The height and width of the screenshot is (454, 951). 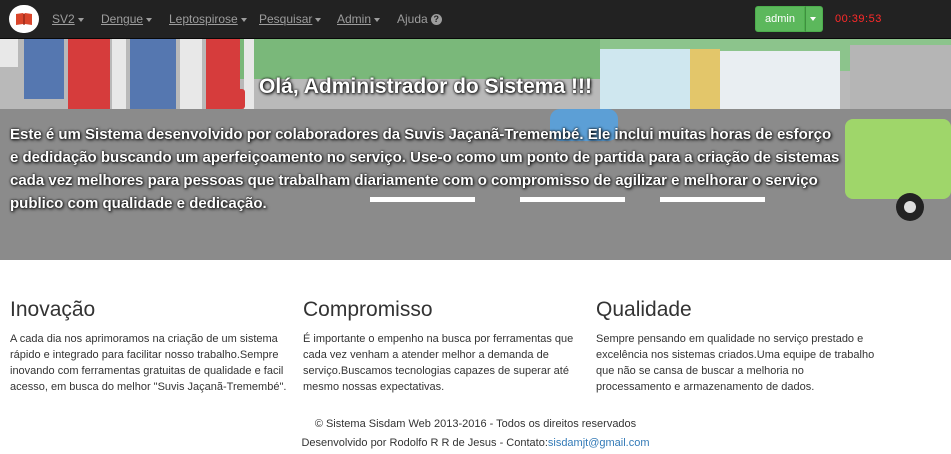 I want to click on brand-logo, so click(x=24, y=19).